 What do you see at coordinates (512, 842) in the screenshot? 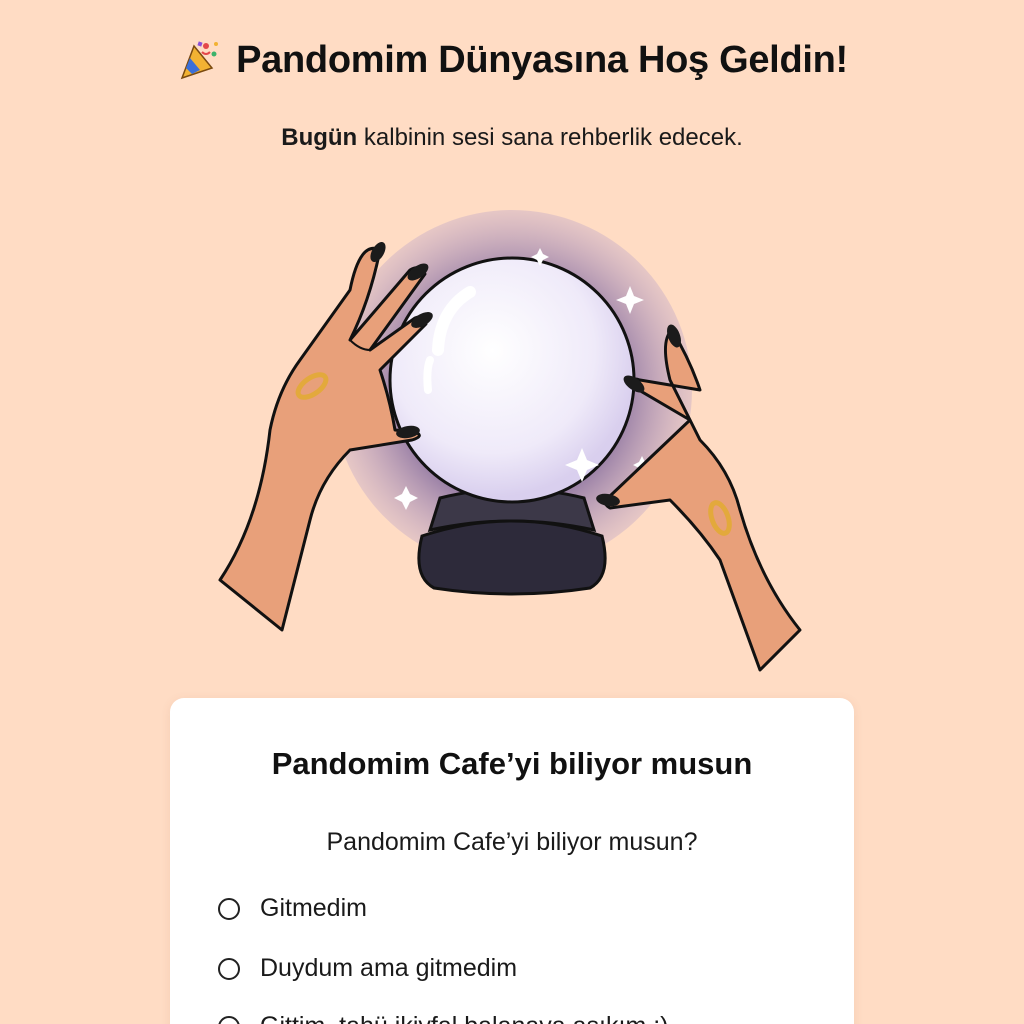
I see `question-text: Pandomim Cafe’yi biliyor musun?` at bounding box center [512, 842].